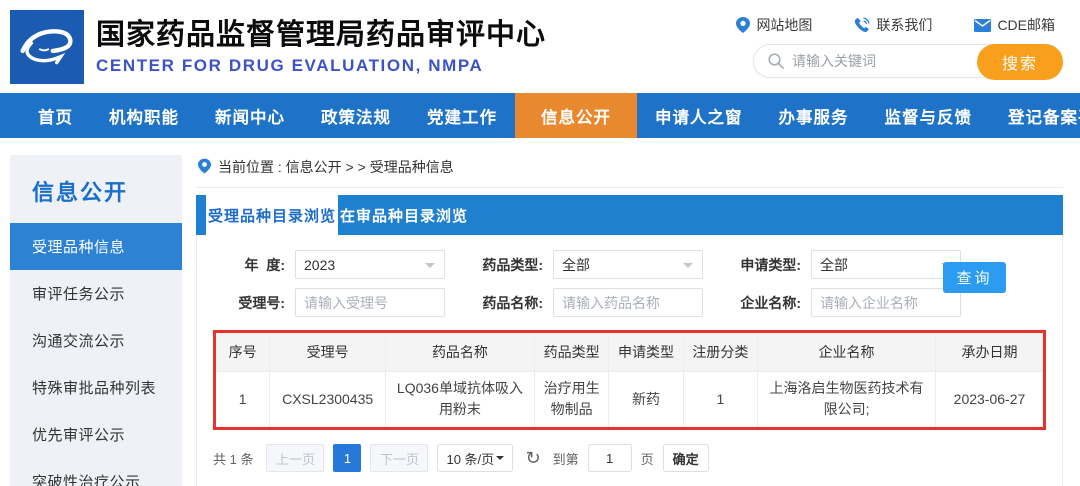 The width and height of the screenshot is (1080, 486). I want to click on sidebar-item-review-tasks: 审评任务公示, so click(96, 293).